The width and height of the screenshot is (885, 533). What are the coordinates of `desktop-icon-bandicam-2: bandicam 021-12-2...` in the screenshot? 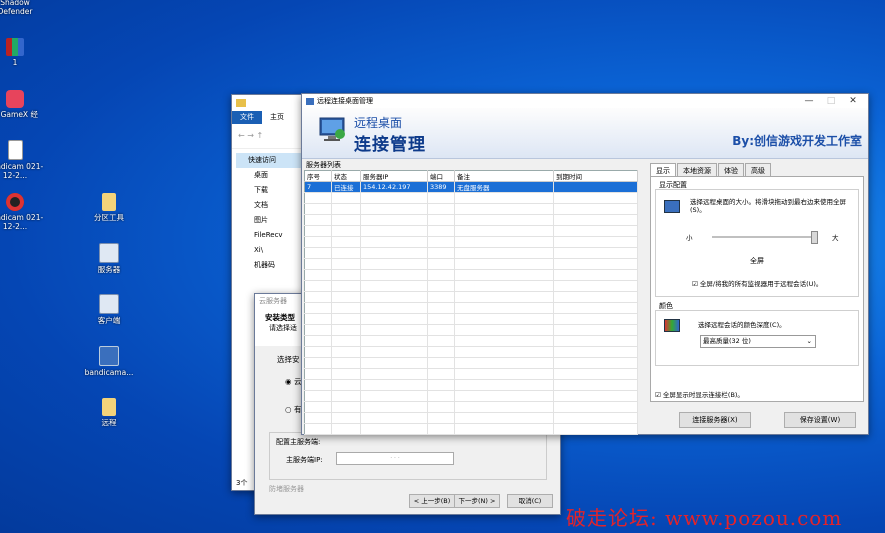 It's located at (22, 212).